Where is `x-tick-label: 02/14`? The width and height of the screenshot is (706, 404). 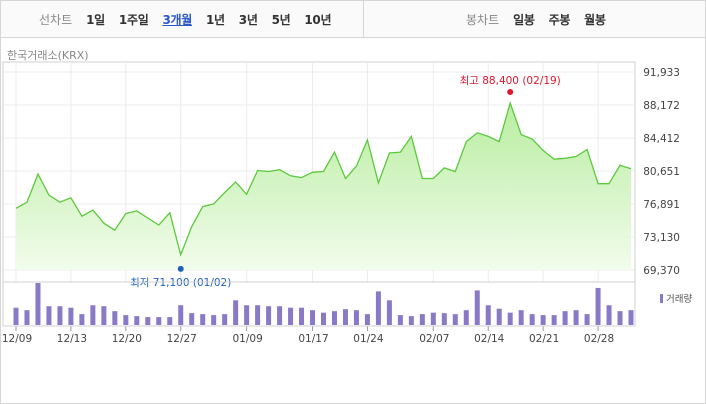
x-tick-label: 02/14 is located at coordinates (489, 339).